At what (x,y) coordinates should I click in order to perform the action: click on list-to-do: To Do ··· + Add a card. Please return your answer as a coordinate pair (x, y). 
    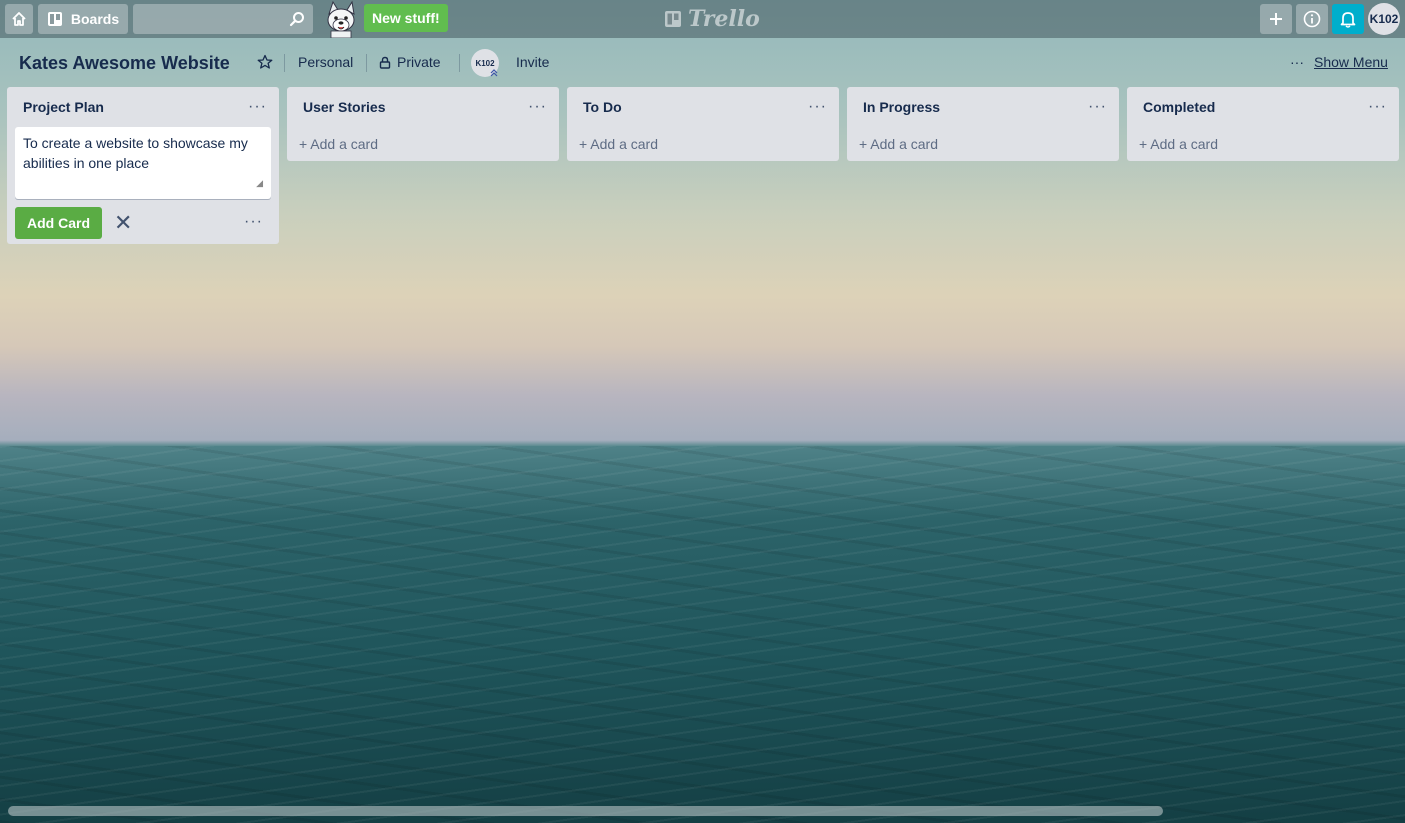
    Looking at the image, I should click on (703, 124).